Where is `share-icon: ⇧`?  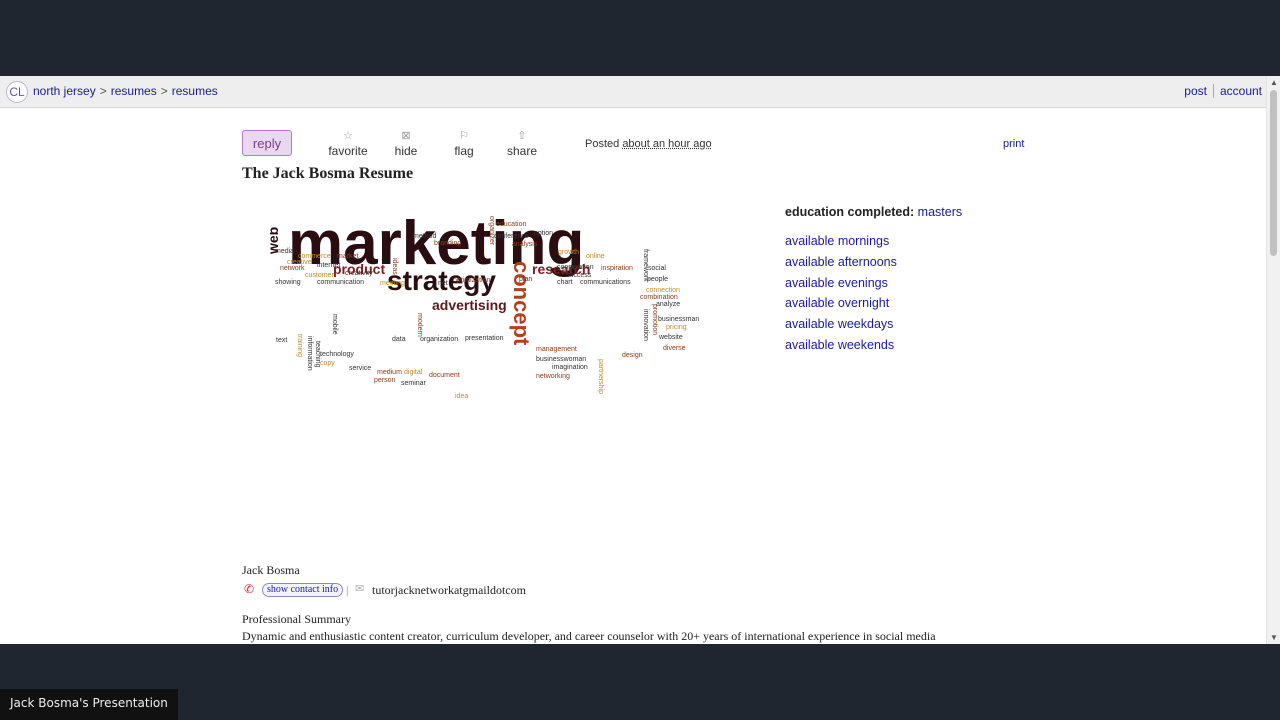
share-icon: ⇧ is located at coordinates (522, 136).